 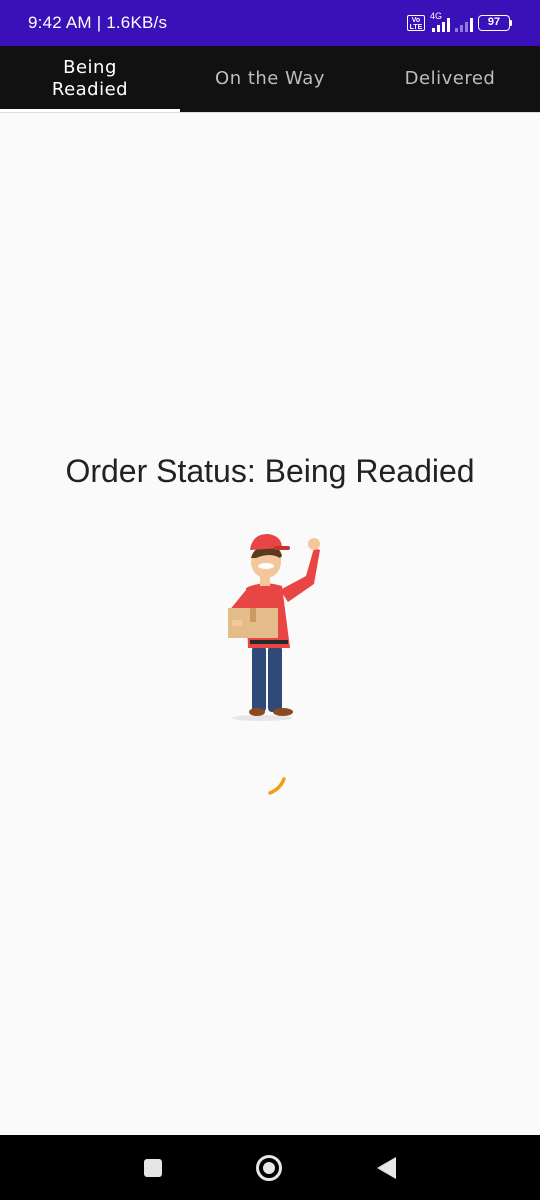 I want to click on volte-icon: Vo LTE, so click(x=416, y=23).